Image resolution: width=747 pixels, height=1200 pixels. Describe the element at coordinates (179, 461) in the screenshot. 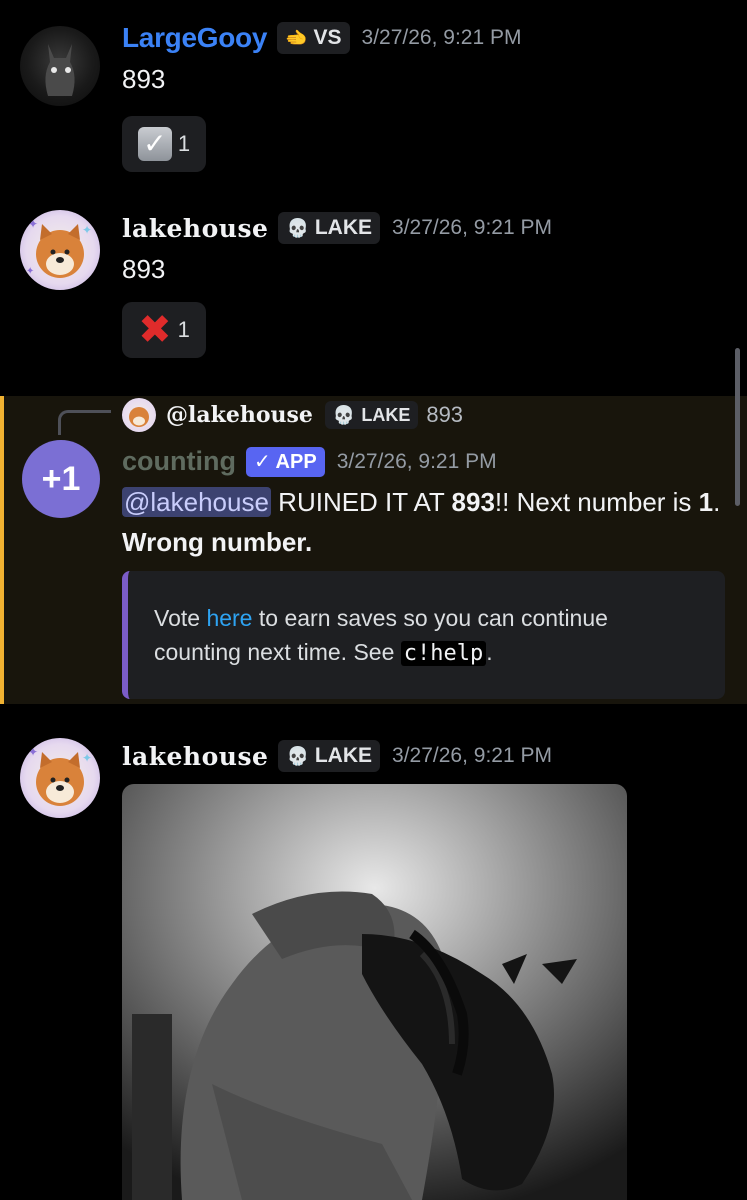

I see `username: counting` at that location.